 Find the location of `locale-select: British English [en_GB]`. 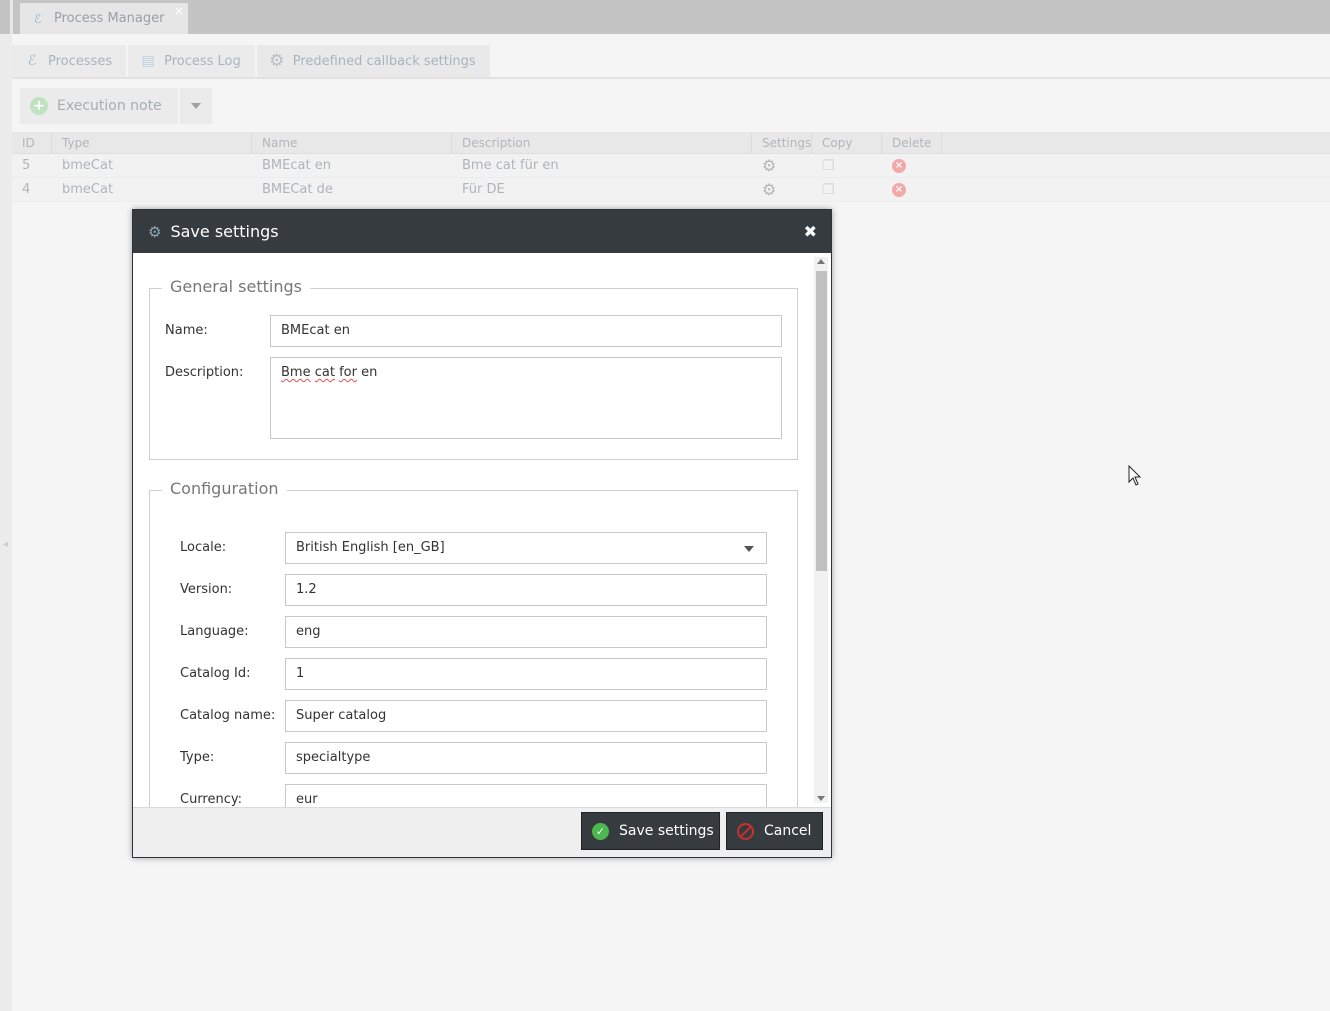

locale-select: British English [en_GB] is located at coordinates (526, 548).